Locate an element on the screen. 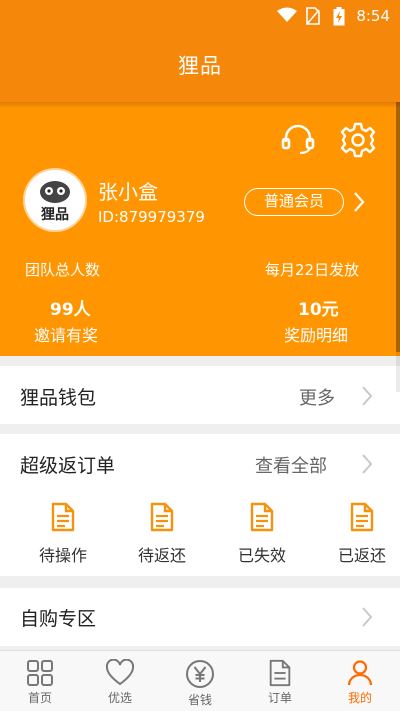  member-level-badge: 普通会员 is located at coordinates (294, 202).